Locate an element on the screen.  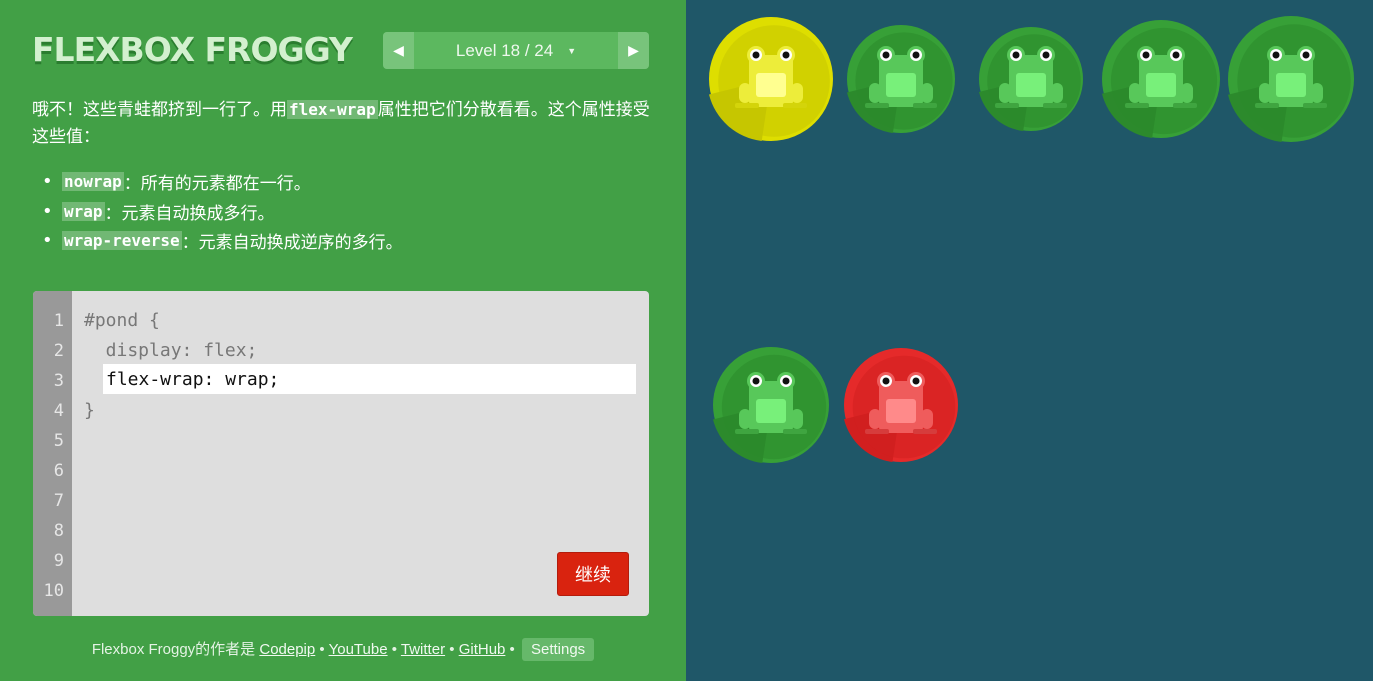
prev-level-button: ◀ is located at coordinates (398, 50).